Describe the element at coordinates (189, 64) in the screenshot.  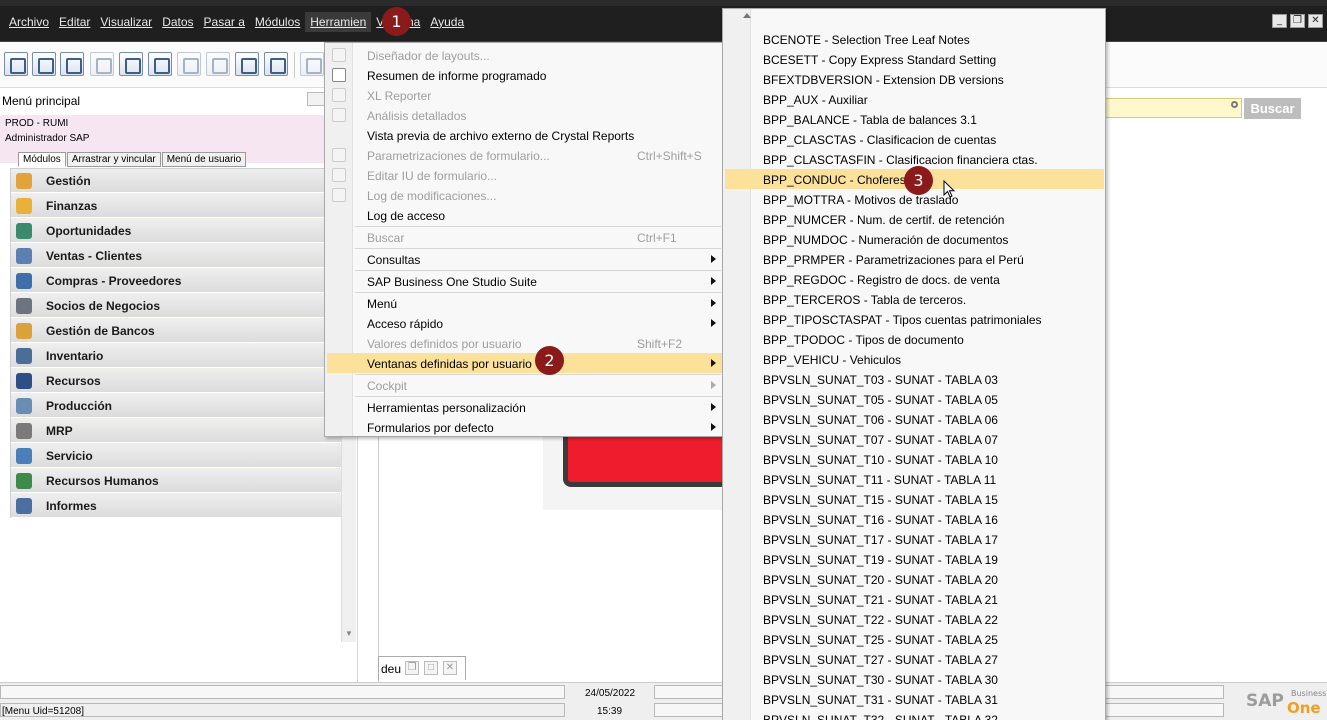
I see `word-icon` at that location.